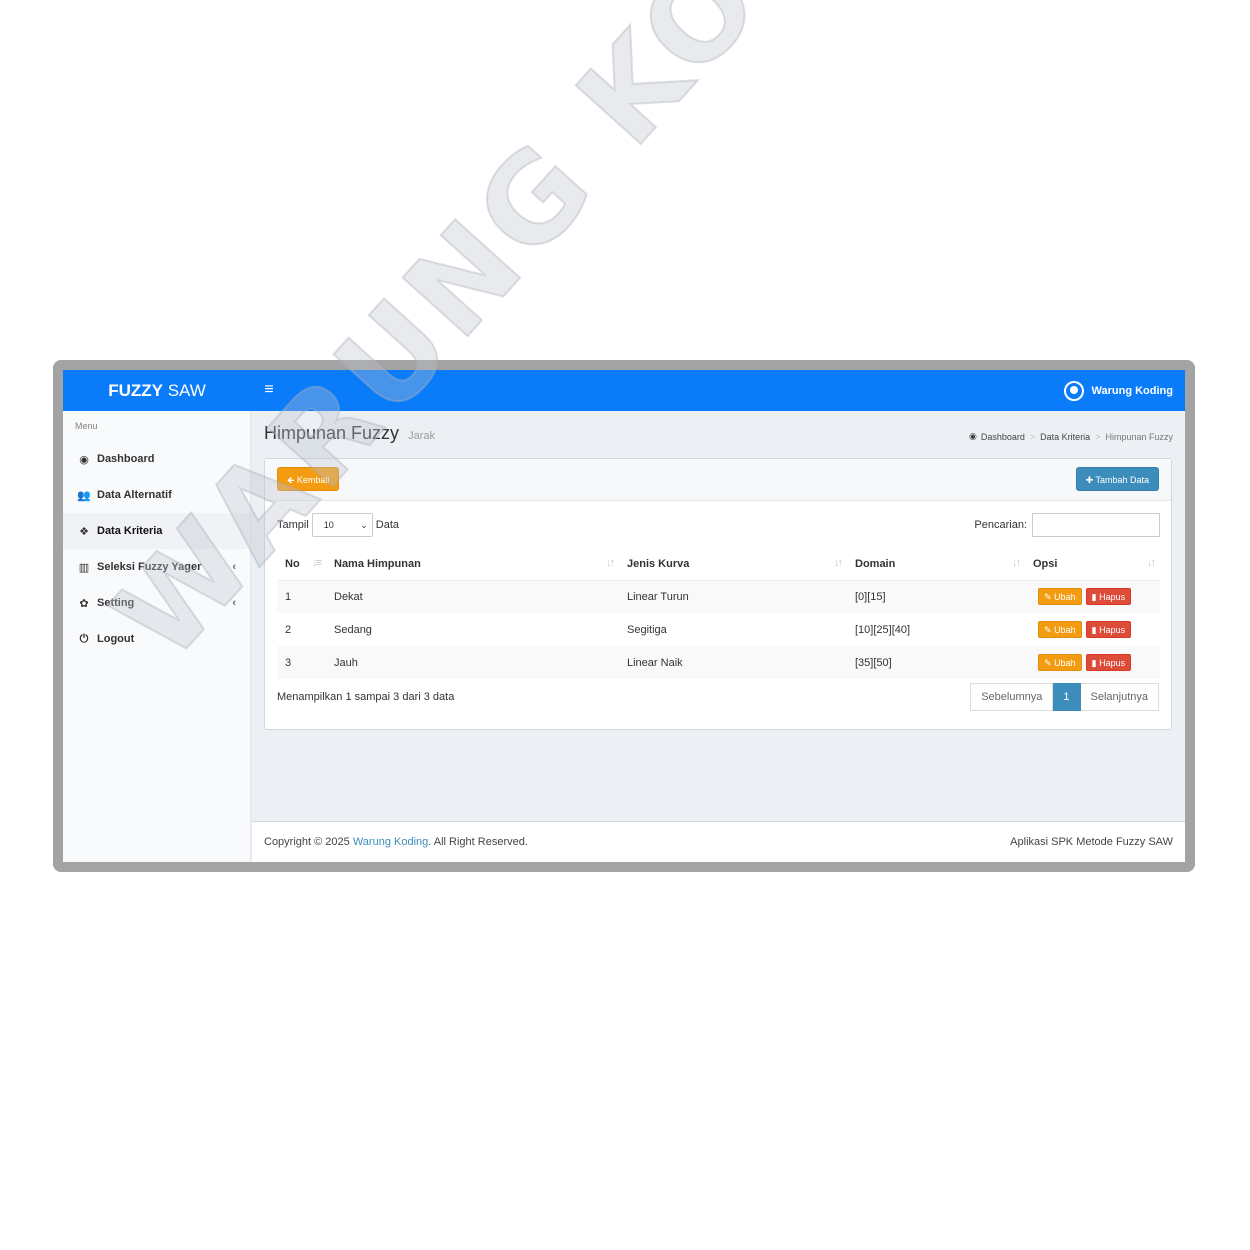 Image resolution: width=1250 pixels, height=1250 pixels. Describe the element at coordinates (84, 459) in the screenshot. I see `dashboard-icon: ◉` at that location.